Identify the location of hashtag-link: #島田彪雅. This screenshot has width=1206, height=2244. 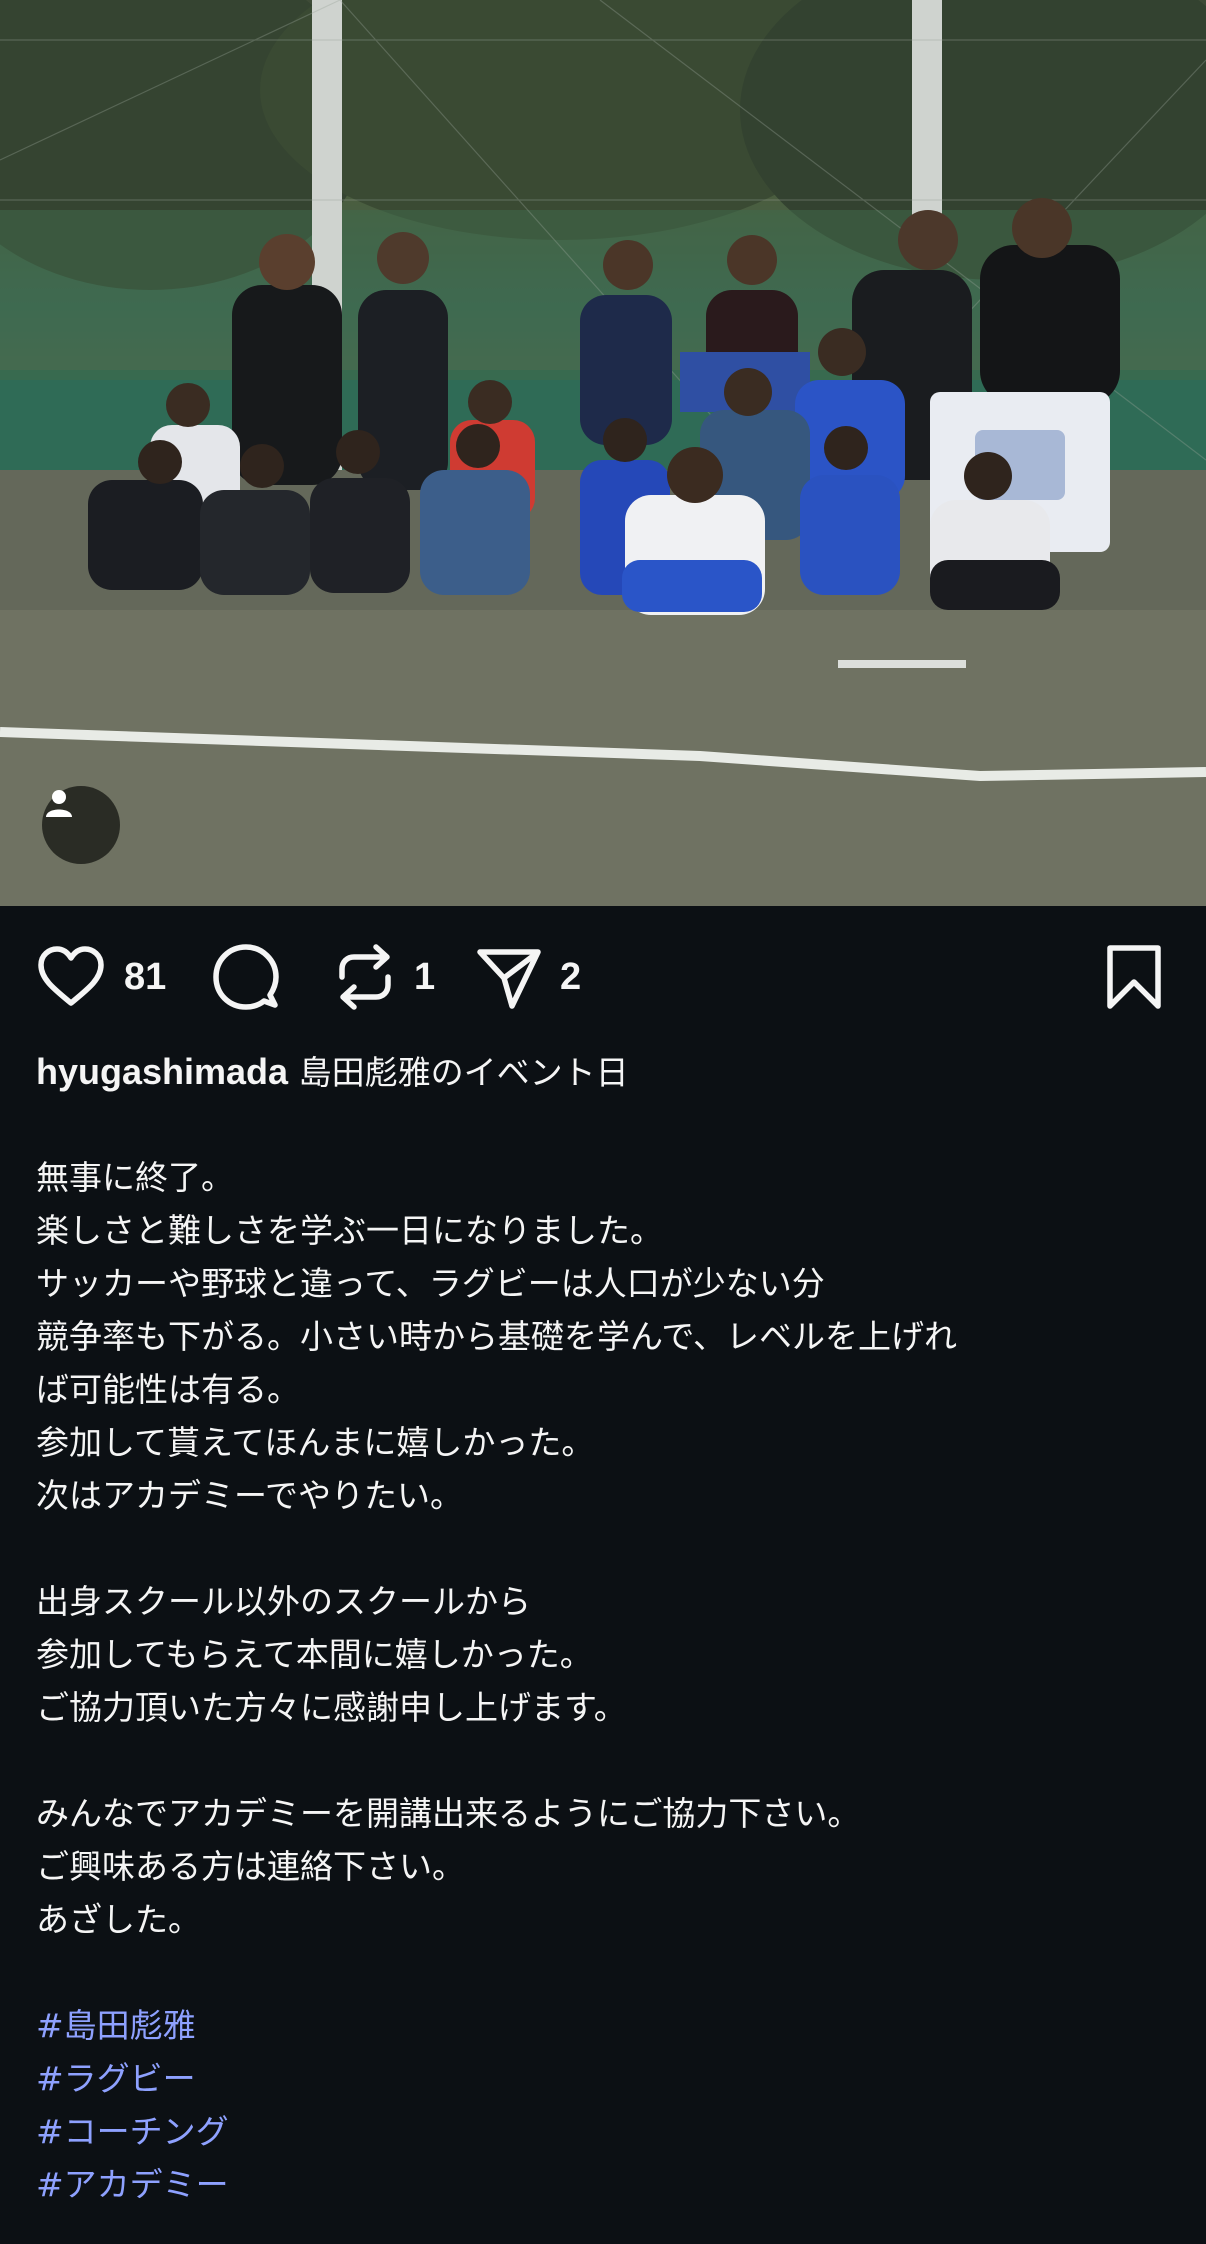
(606, 2025).